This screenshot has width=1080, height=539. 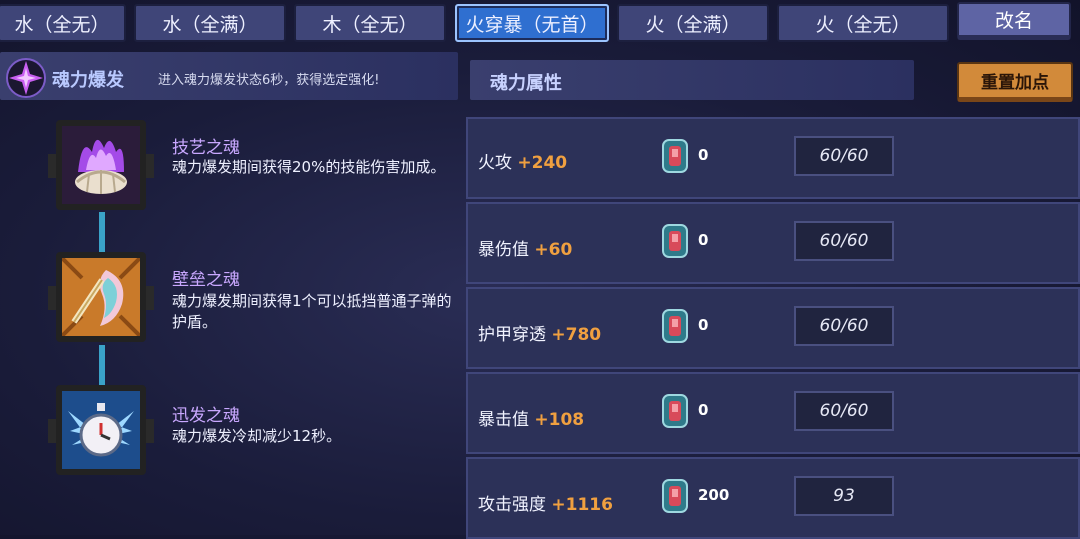 What do you see at coordinates (101, 165) in the screenshot?
I see `purple-flame-shell-icon` at bounding box center [101, 165].